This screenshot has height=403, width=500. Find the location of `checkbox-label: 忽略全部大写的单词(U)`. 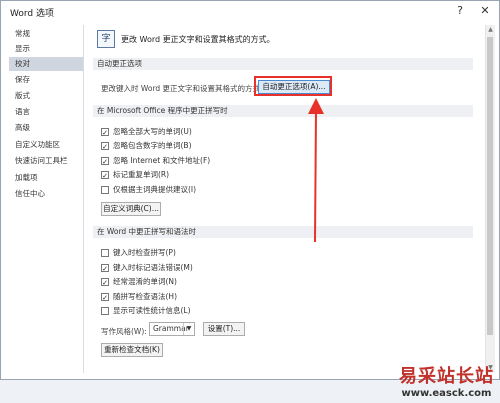

checkbox-label: 忽略全部大写的单词(U) is located at coordinates (152, 131).